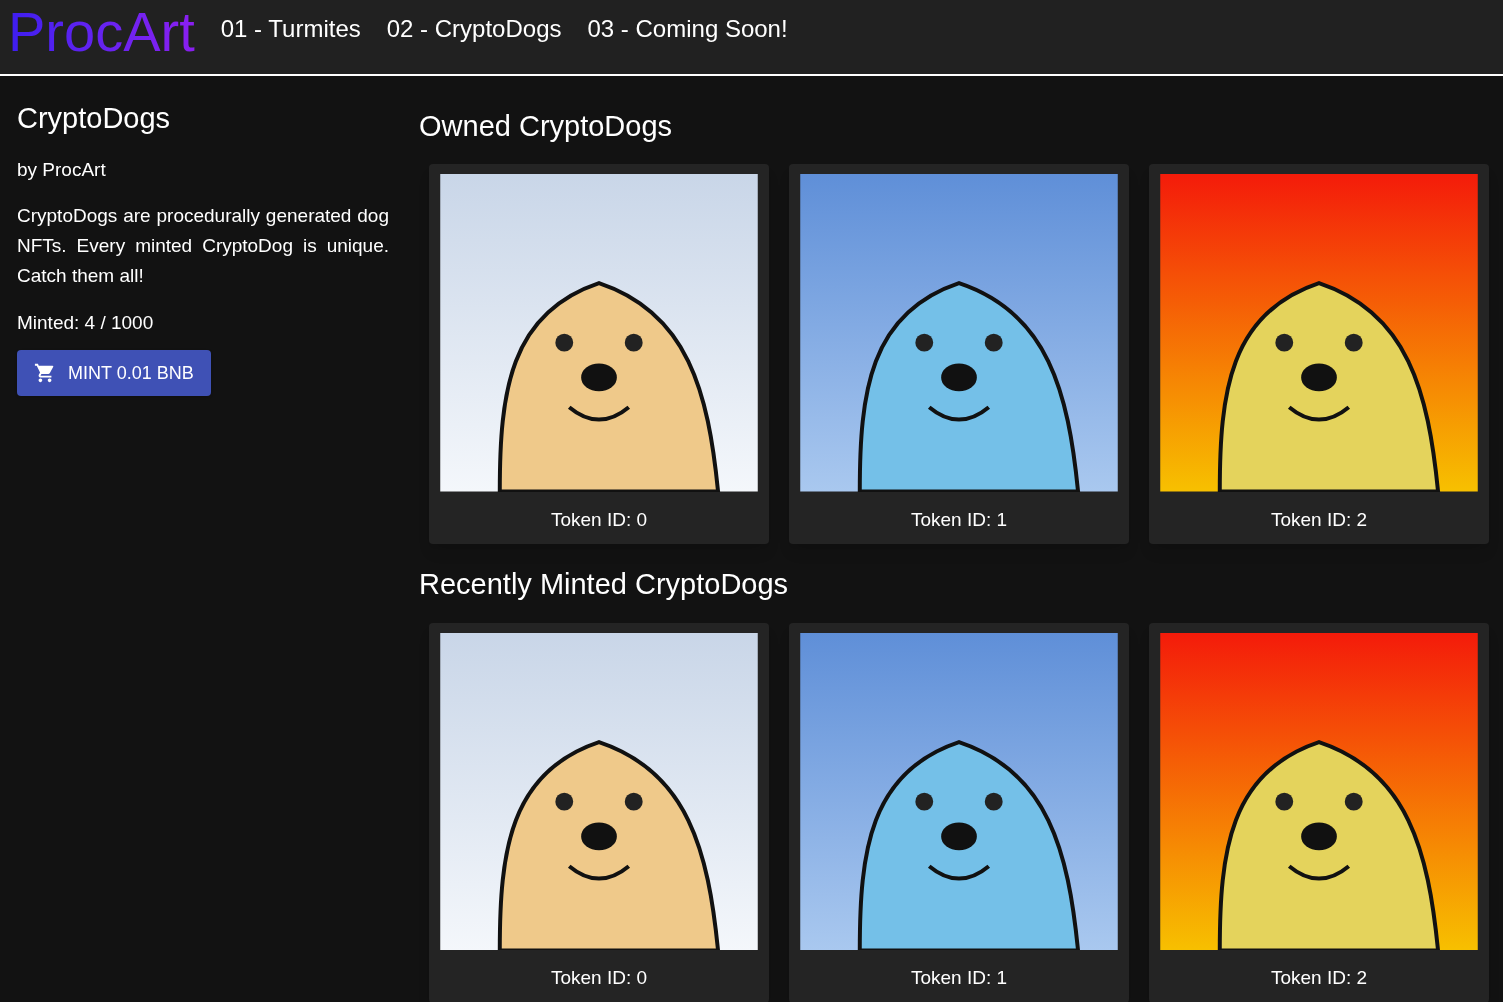  I want to click on sidebar-title: CryptoDogs, so click(94, 118).